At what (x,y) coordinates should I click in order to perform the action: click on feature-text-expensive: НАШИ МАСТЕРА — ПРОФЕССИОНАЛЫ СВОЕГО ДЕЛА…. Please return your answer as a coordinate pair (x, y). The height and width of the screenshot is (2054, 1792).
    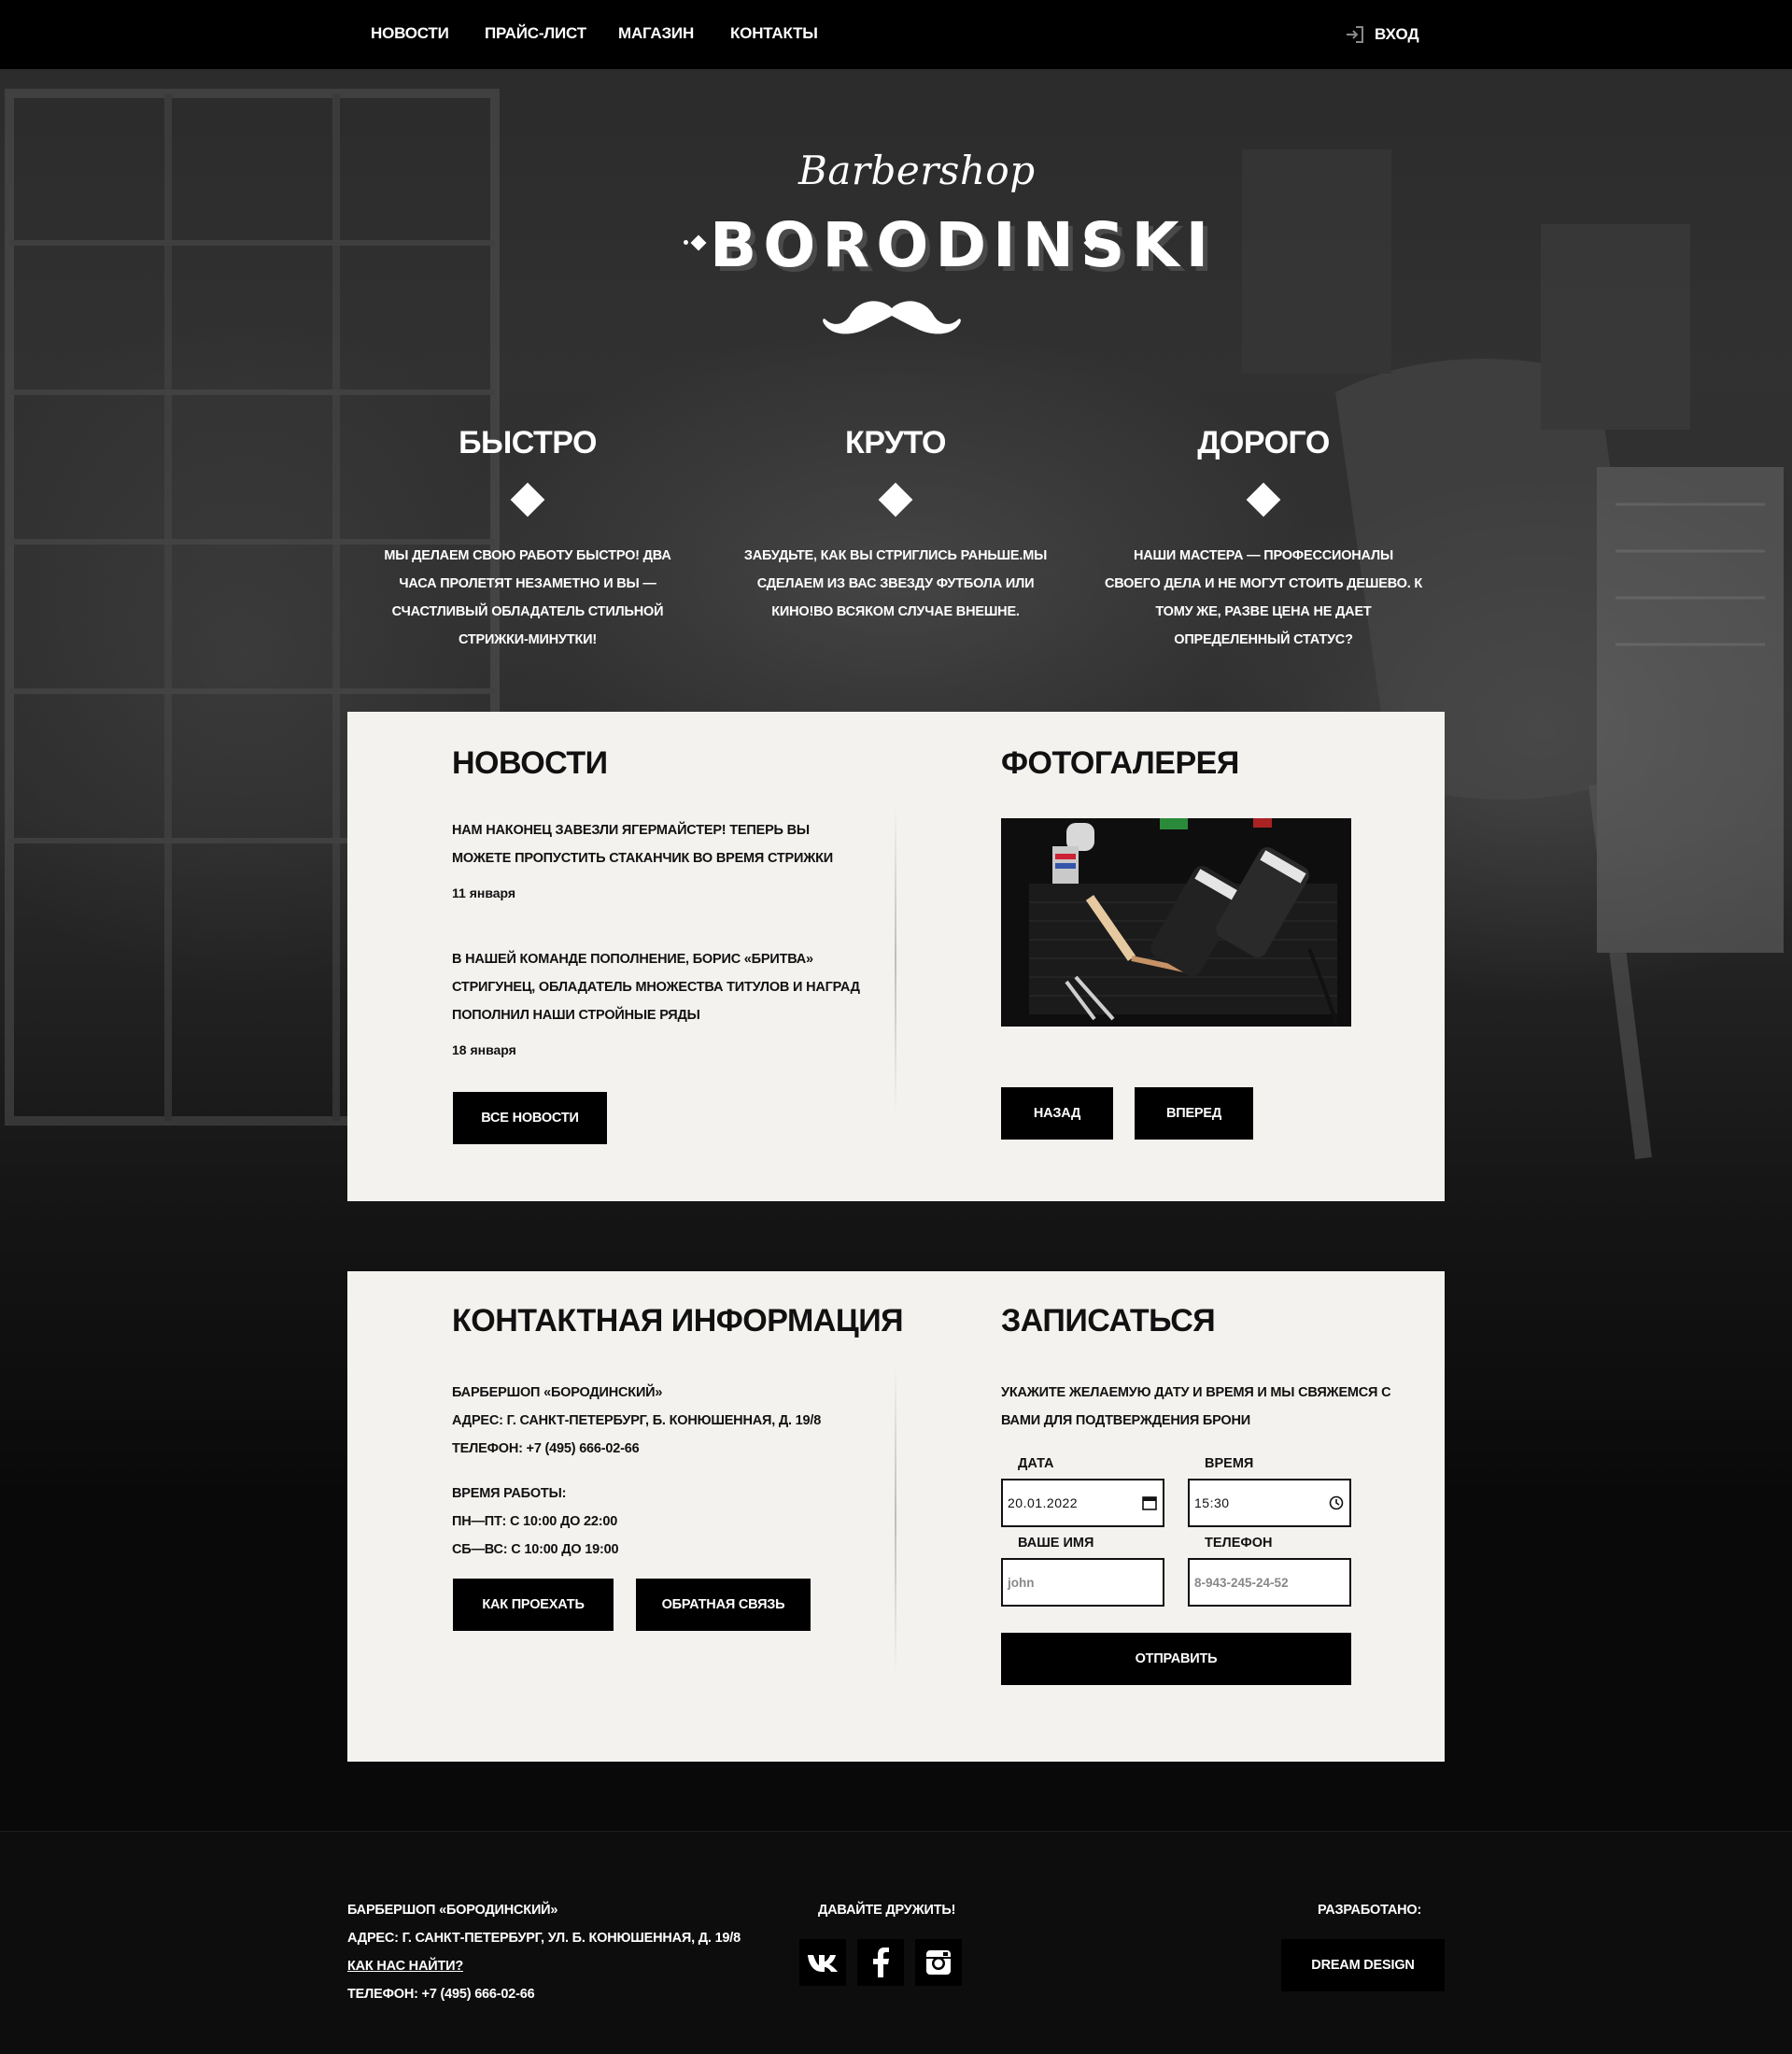
    Looking at the image, I should click on (1264, 597).